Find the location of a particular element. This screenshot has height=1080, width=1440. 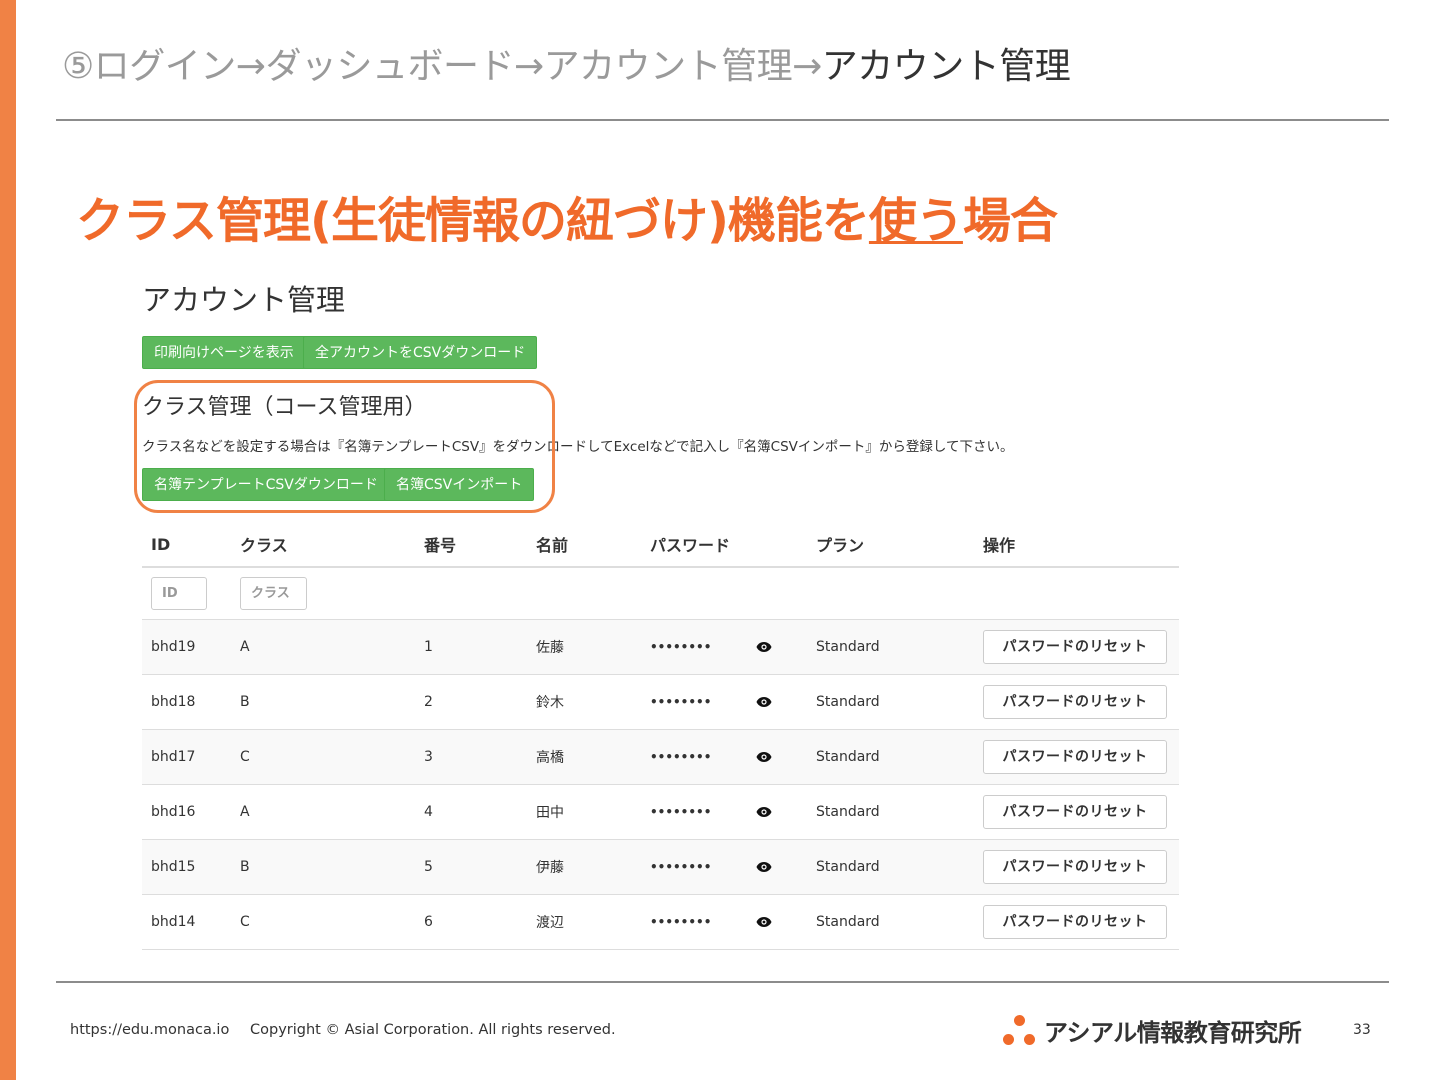

table-header-row: ID クラス 番号 名前 パスワード プラン 操作 is located at coordinates (660, 545).